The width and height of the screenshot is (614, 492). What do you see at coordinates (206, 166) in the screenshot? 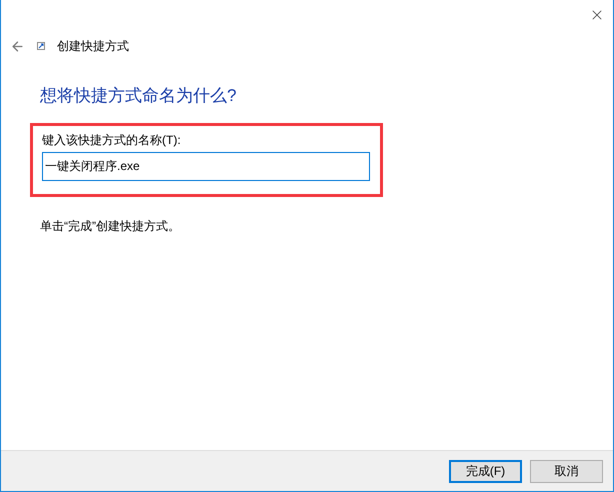
I see `name-input: 一键关闭程序.exe` at bounding box center [206, 166].